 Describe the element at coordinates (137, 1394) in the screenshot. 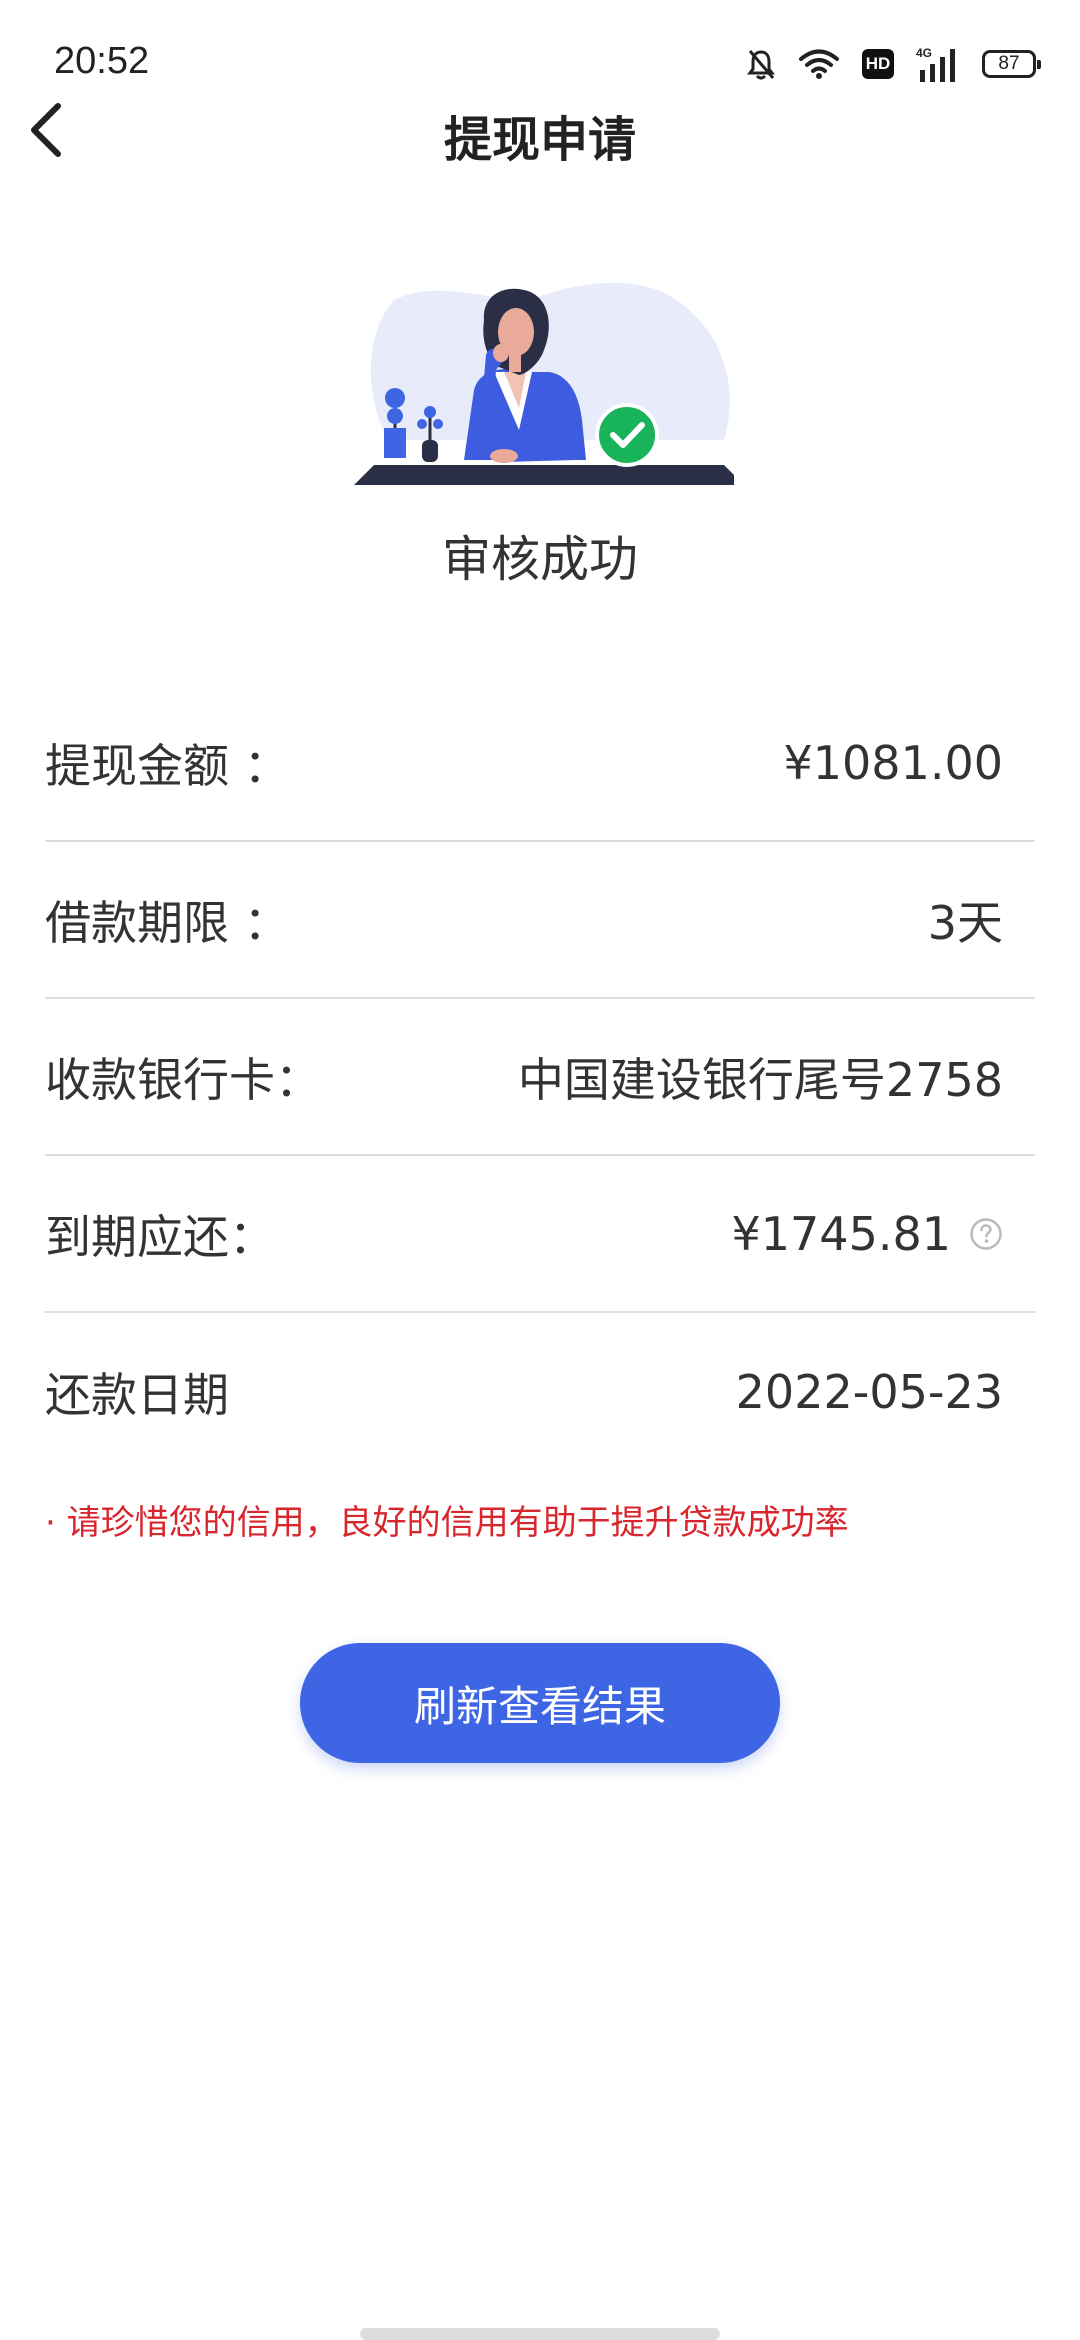

I see `info-label: 还款日期` at that location.